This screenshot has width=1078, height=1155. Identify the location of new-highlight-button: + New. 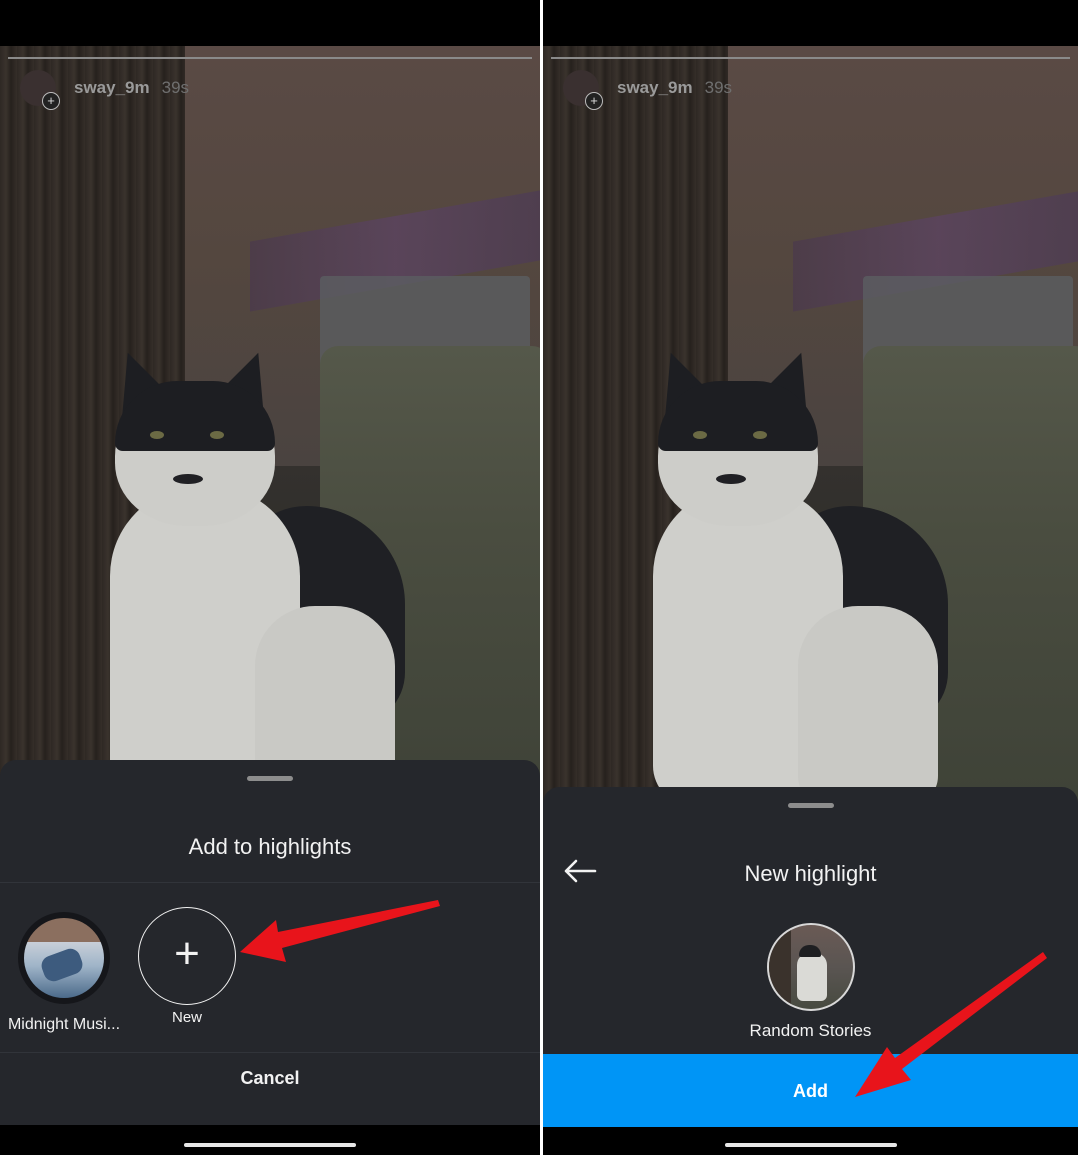
(187, 966).